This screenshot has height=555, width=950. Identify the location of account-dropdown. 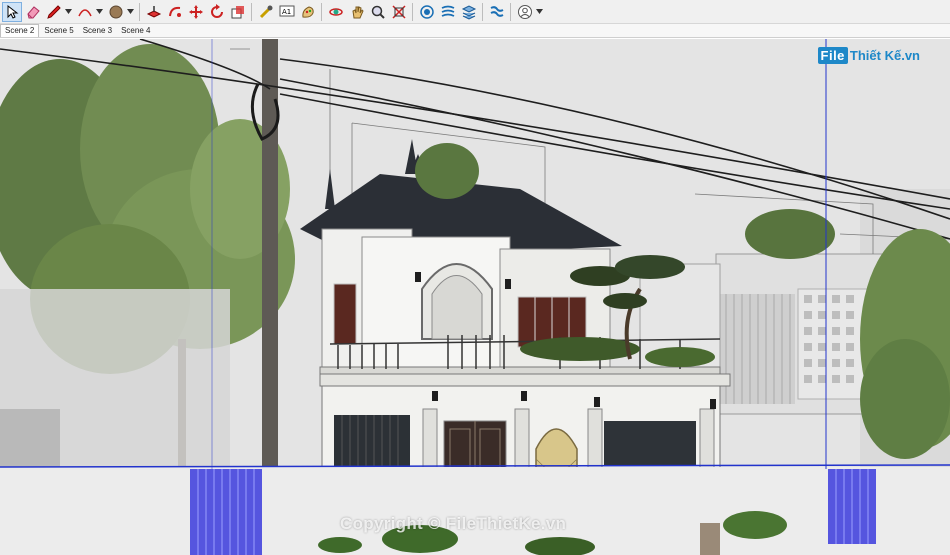
(539, 12).